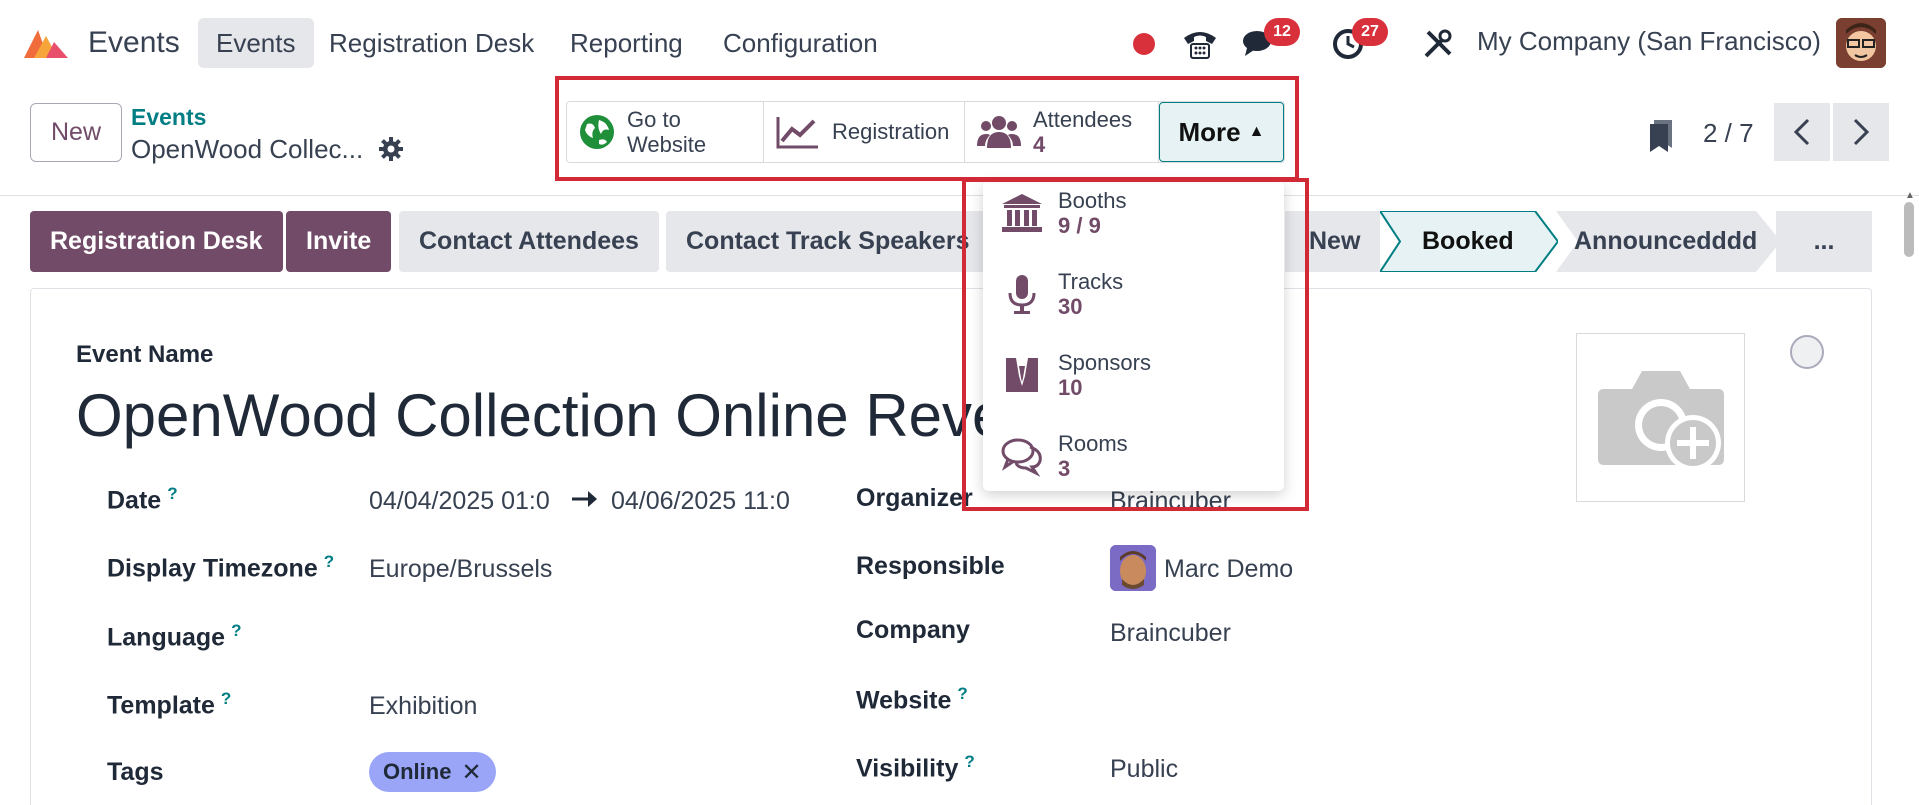 Image resolution: width=1919 pixels, height=805 pixels. I want to click on contact-track-speakers-button: Contact Track Speakers, so click(828, 241).